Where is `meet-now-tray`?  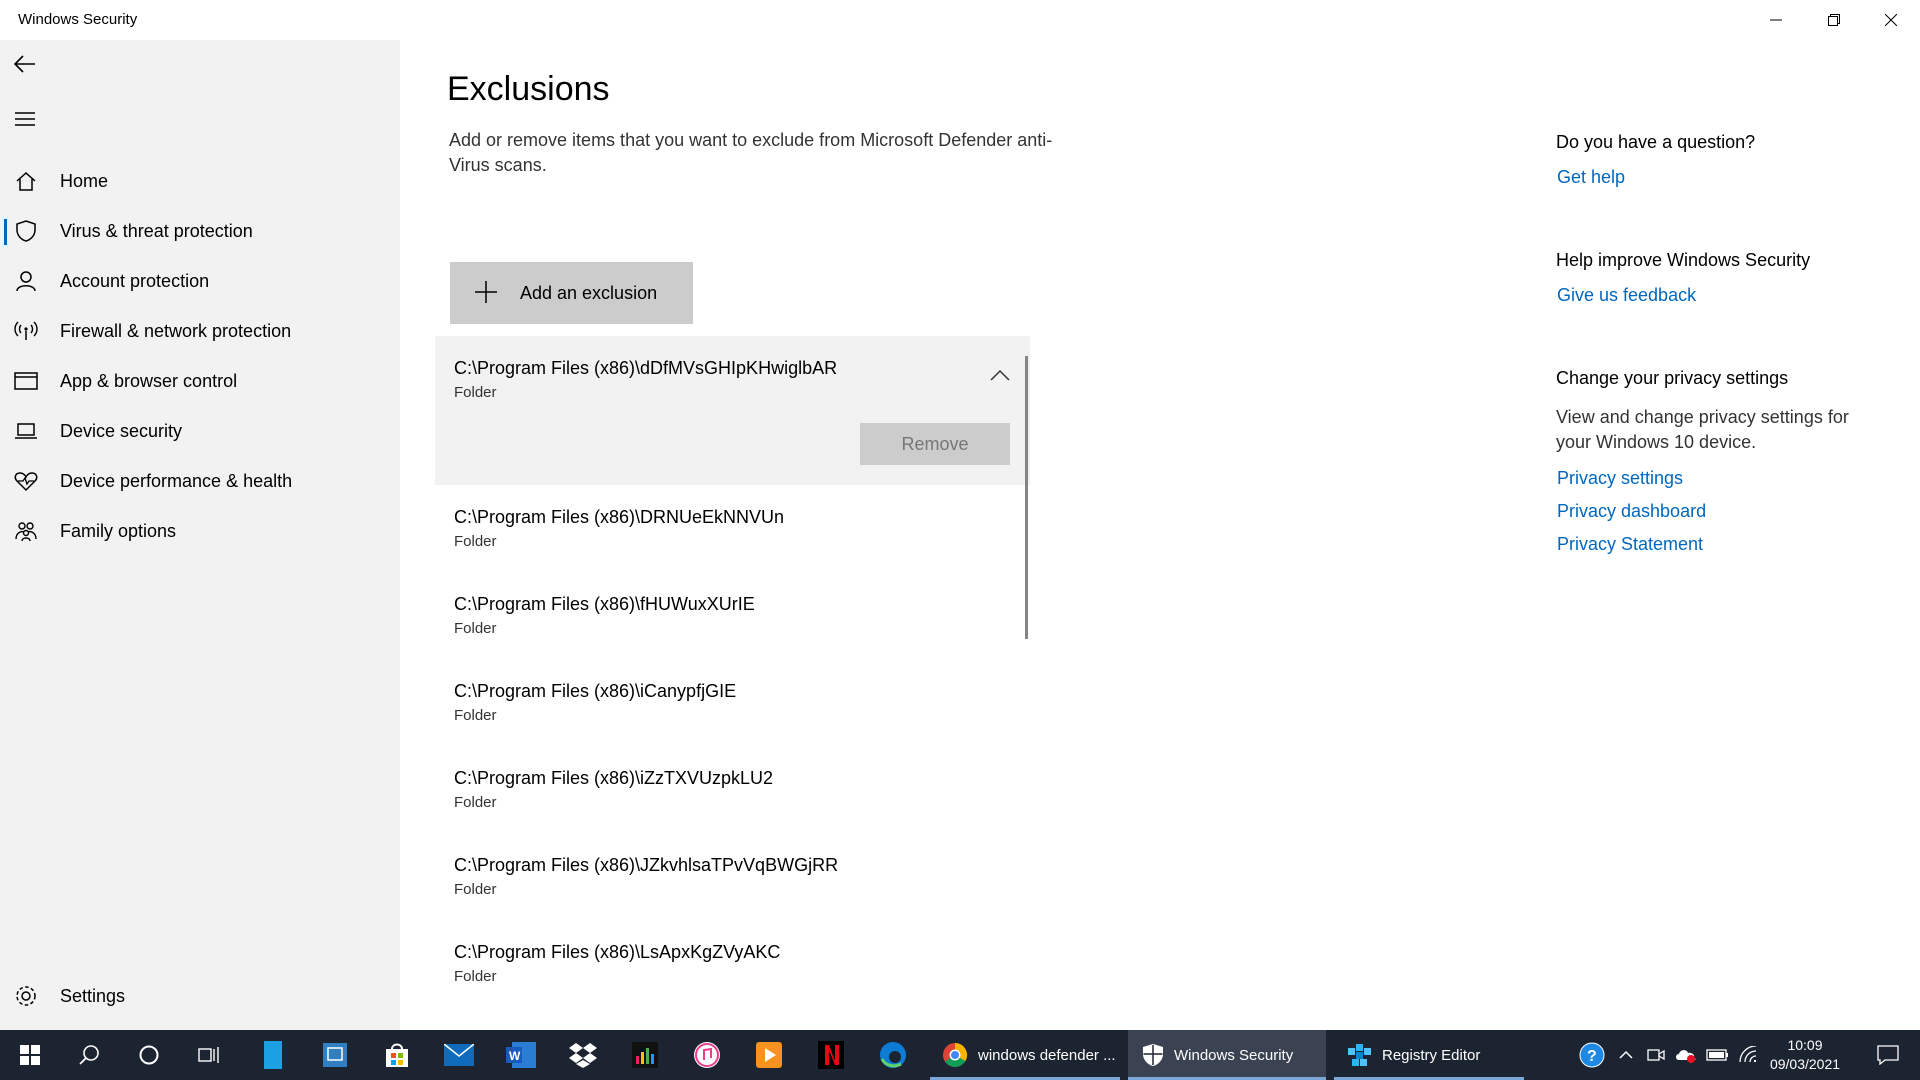
meet-now-tray is located at coordinates (1656, 1055).